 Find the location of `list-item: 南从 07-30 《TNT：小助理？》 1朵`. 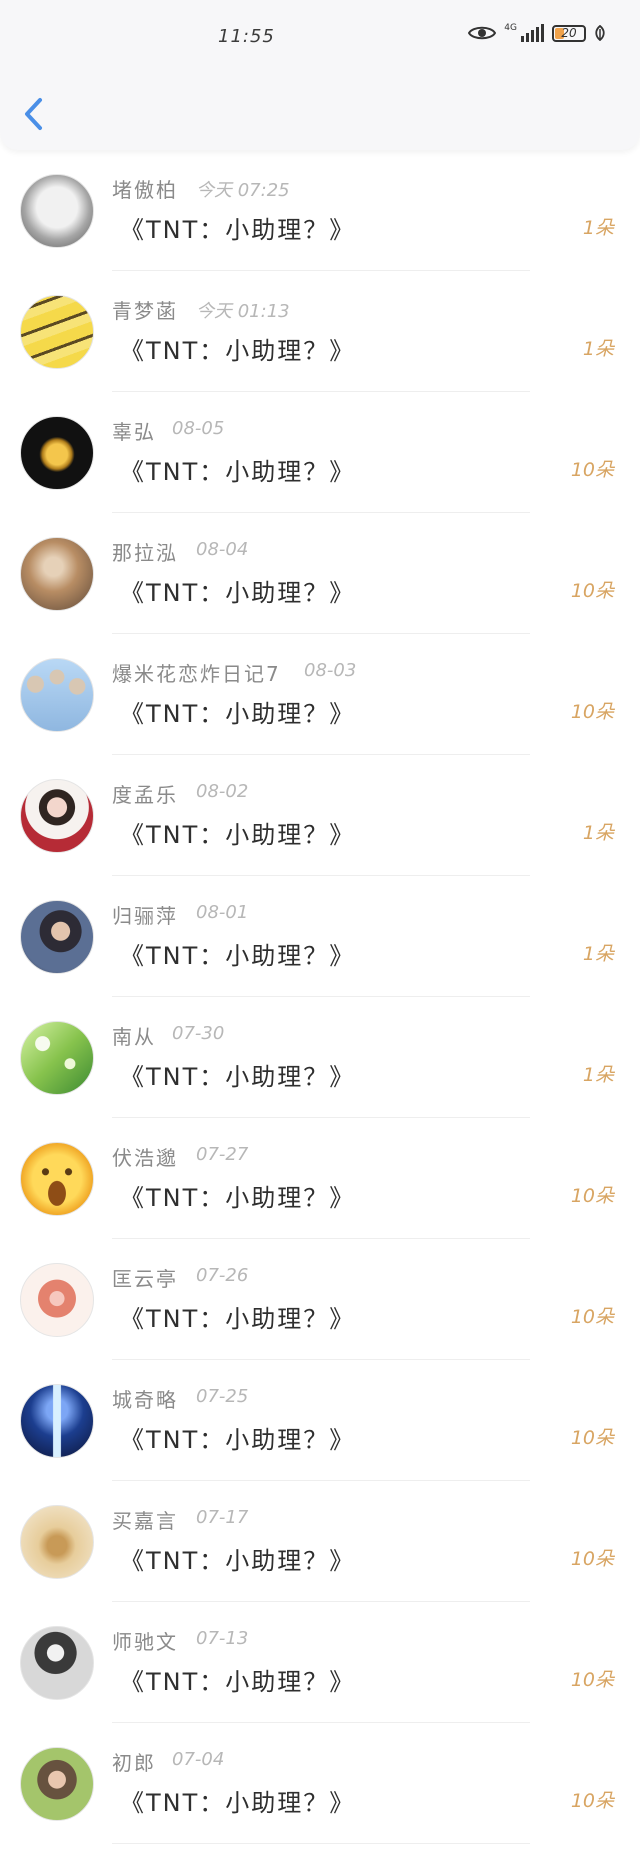

list-item: 南从 07-30 《TNT：小助理？》 1朵 is located at coordinates (320, 1057).